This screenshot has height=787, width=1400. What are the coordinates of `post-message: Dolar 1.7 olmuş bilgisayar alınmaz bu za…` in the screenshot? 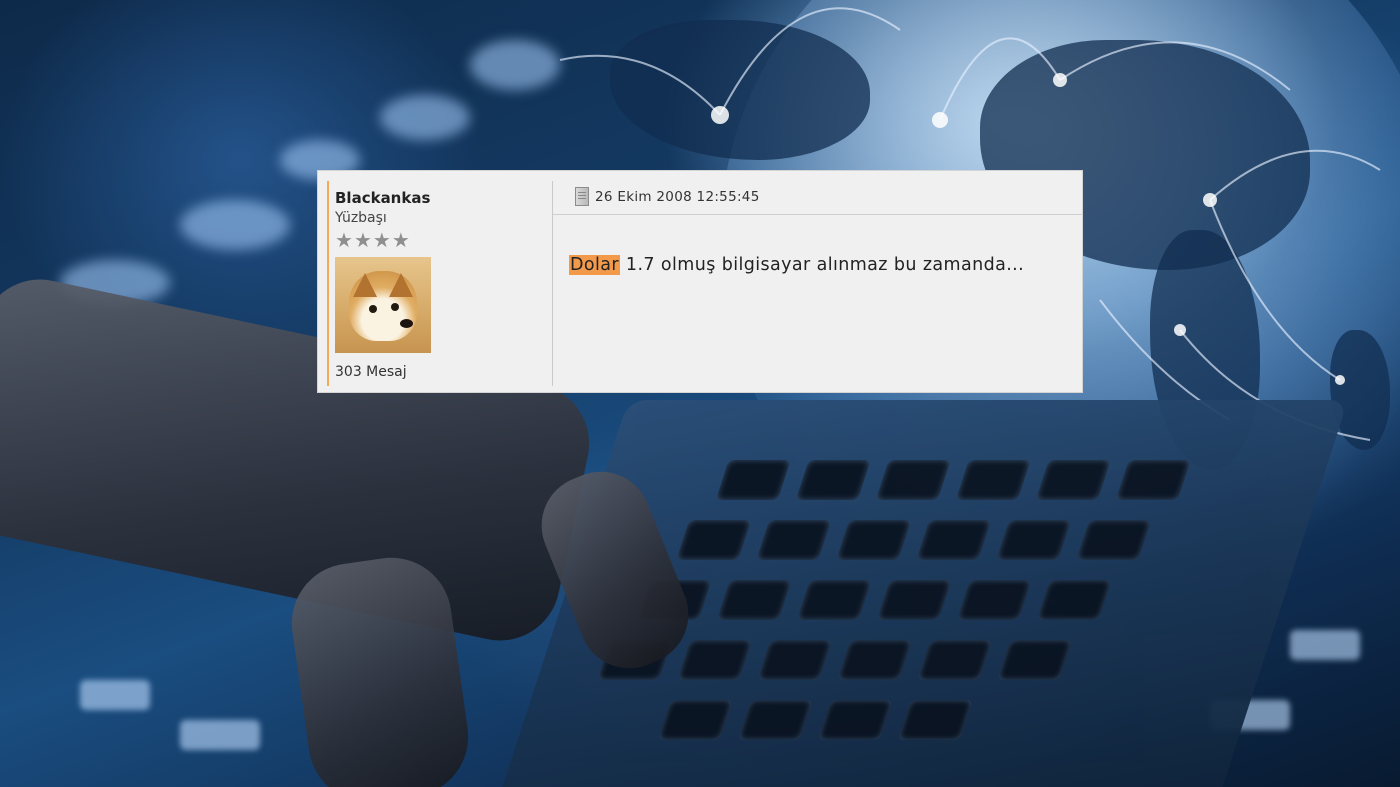 It's located at (817, 245).